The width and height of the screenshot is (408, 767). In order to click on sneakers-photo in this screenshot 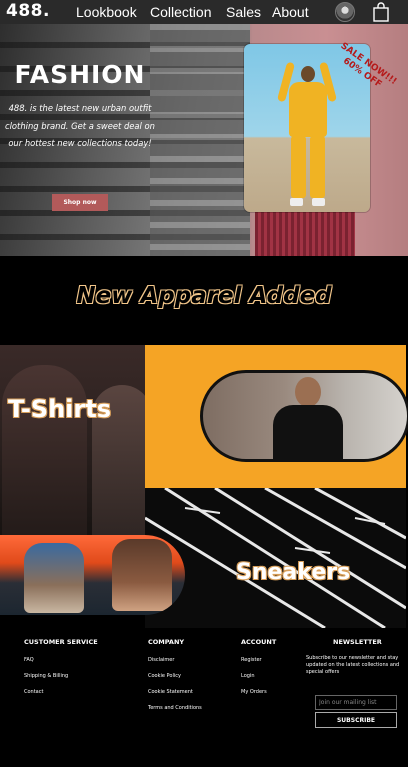, I will do `click(92, 575)`.